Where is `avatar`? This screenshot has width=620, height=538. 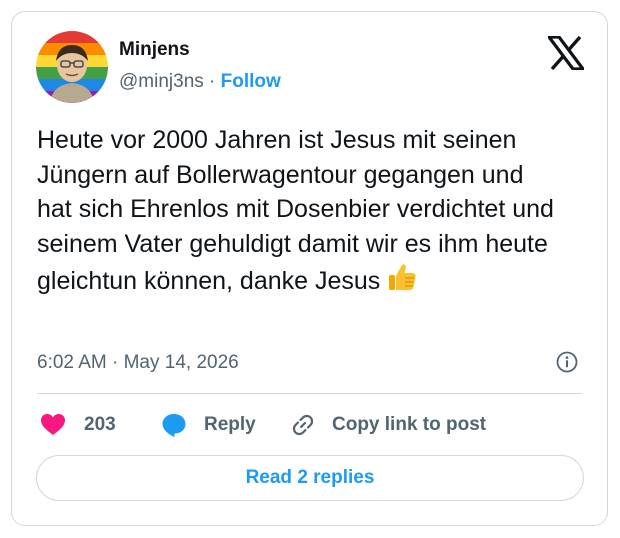 avatar is located at coordinates (72, 67).